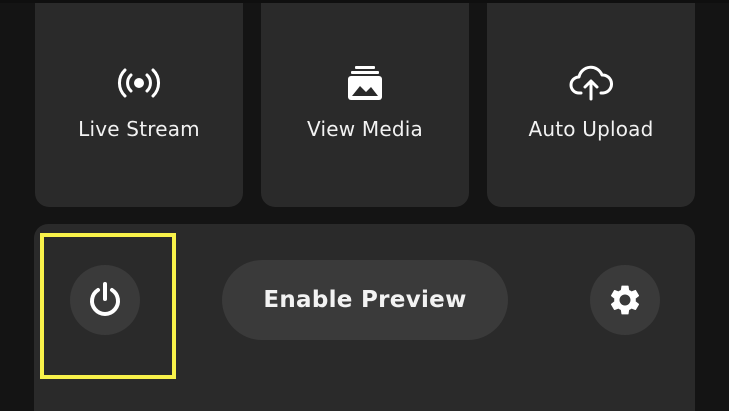 Image resolution: width=729 pixels, height=411 pixels. Describe the element at coordinates (139, 83) in the screenshot. I see `live-stream-icon` at that location.